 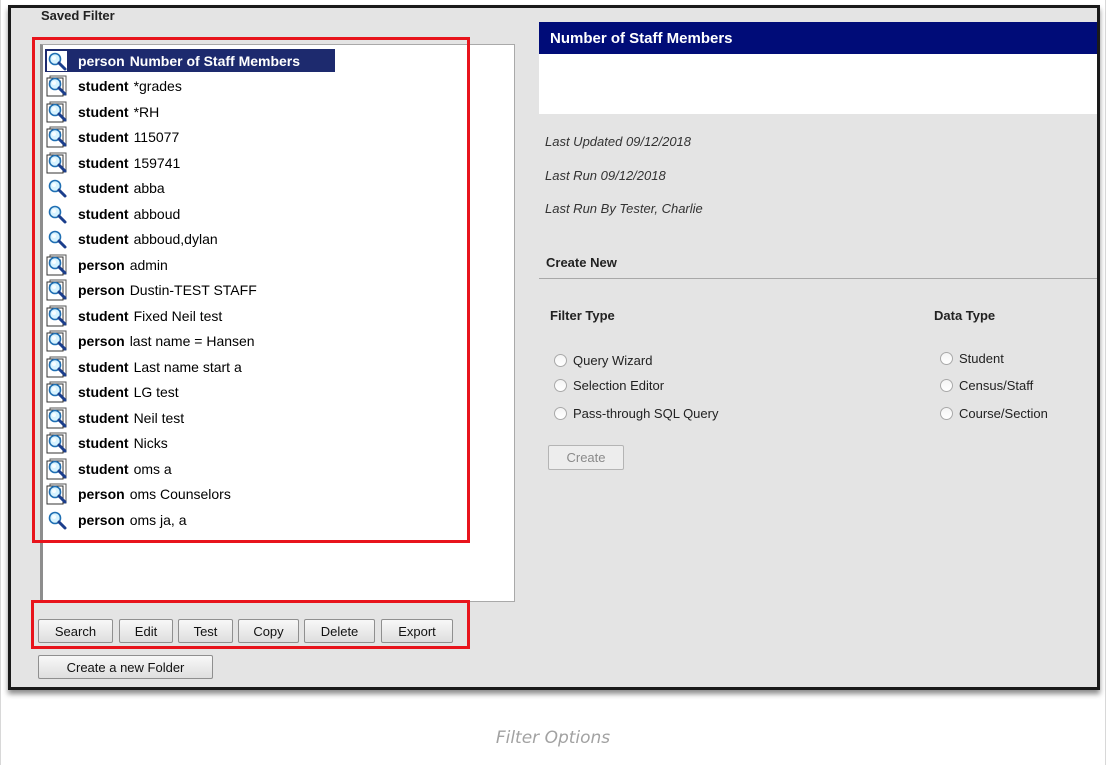 I want to click on saved-filter-item: student abboud,dylan, so click(x=278, y=239).